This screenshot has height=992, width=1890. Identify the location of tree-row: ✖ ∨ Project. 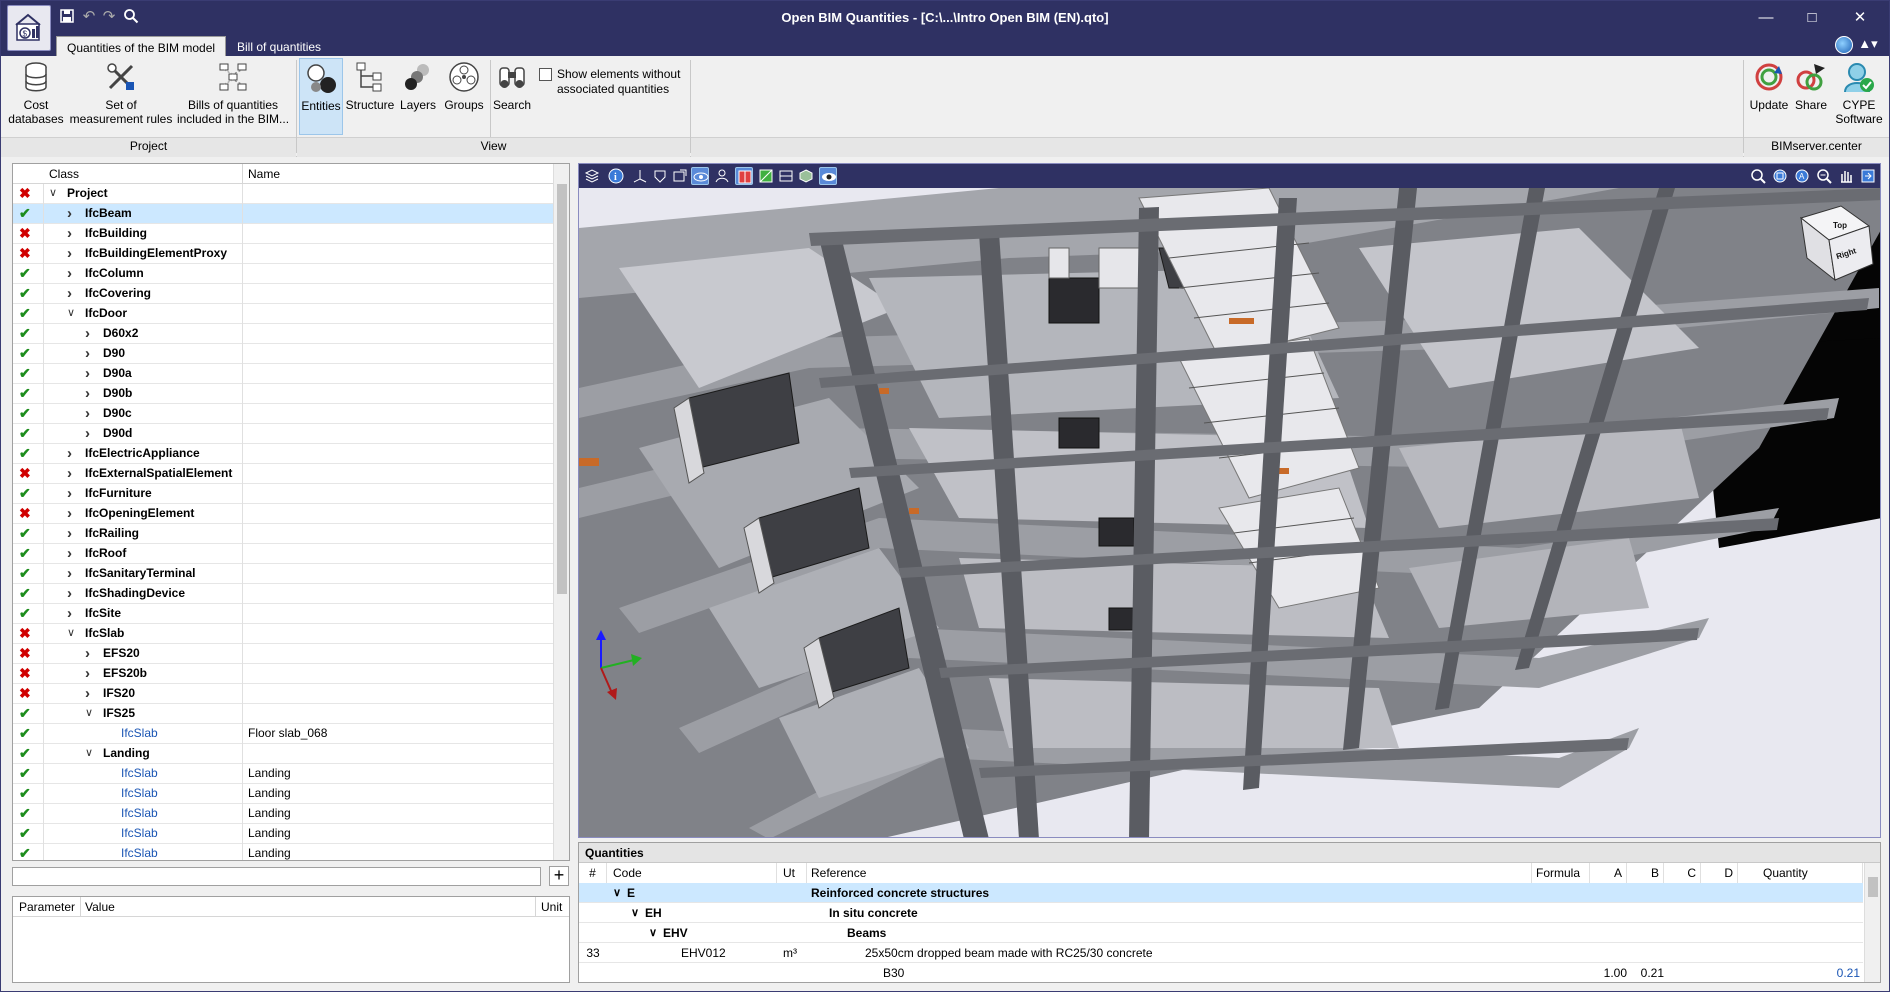
(283, 194).